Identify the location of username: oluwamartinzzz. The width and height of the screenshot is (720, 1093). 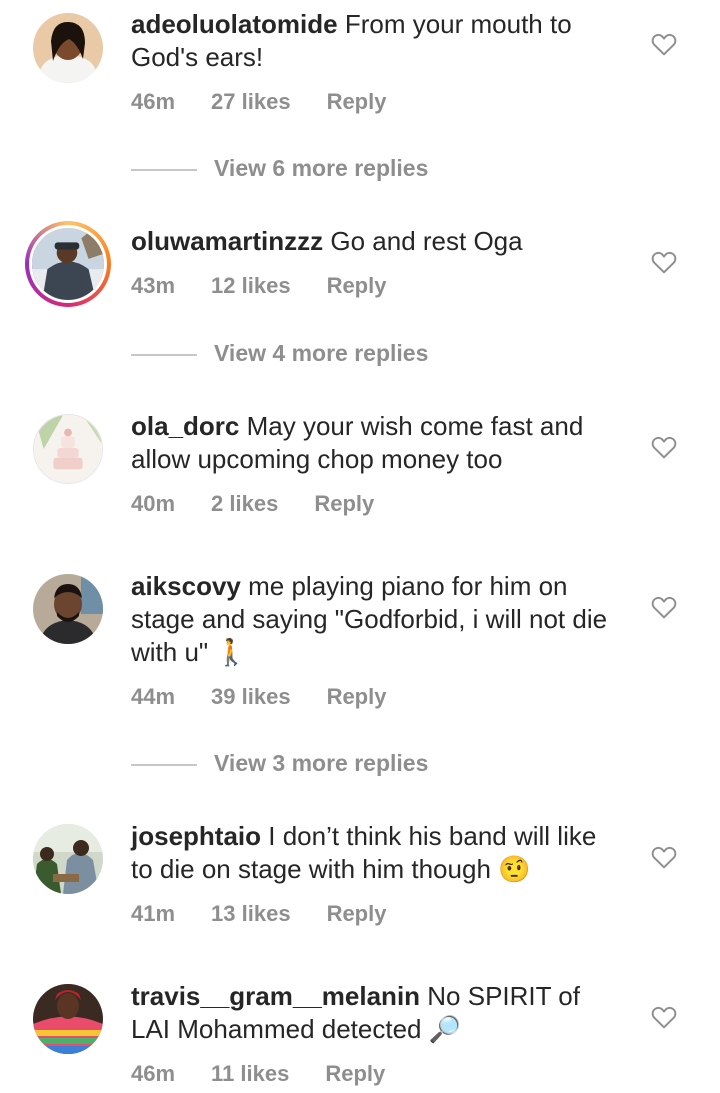
(227, 241).